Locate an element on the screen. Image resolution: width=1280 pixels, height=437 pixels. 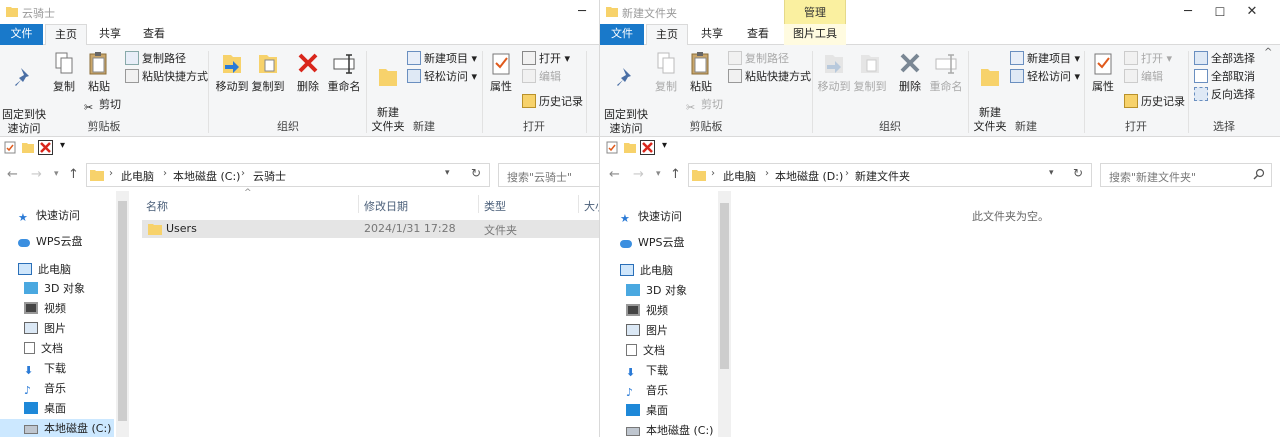
column-type: 类型 is located at coordinates (495, 206).